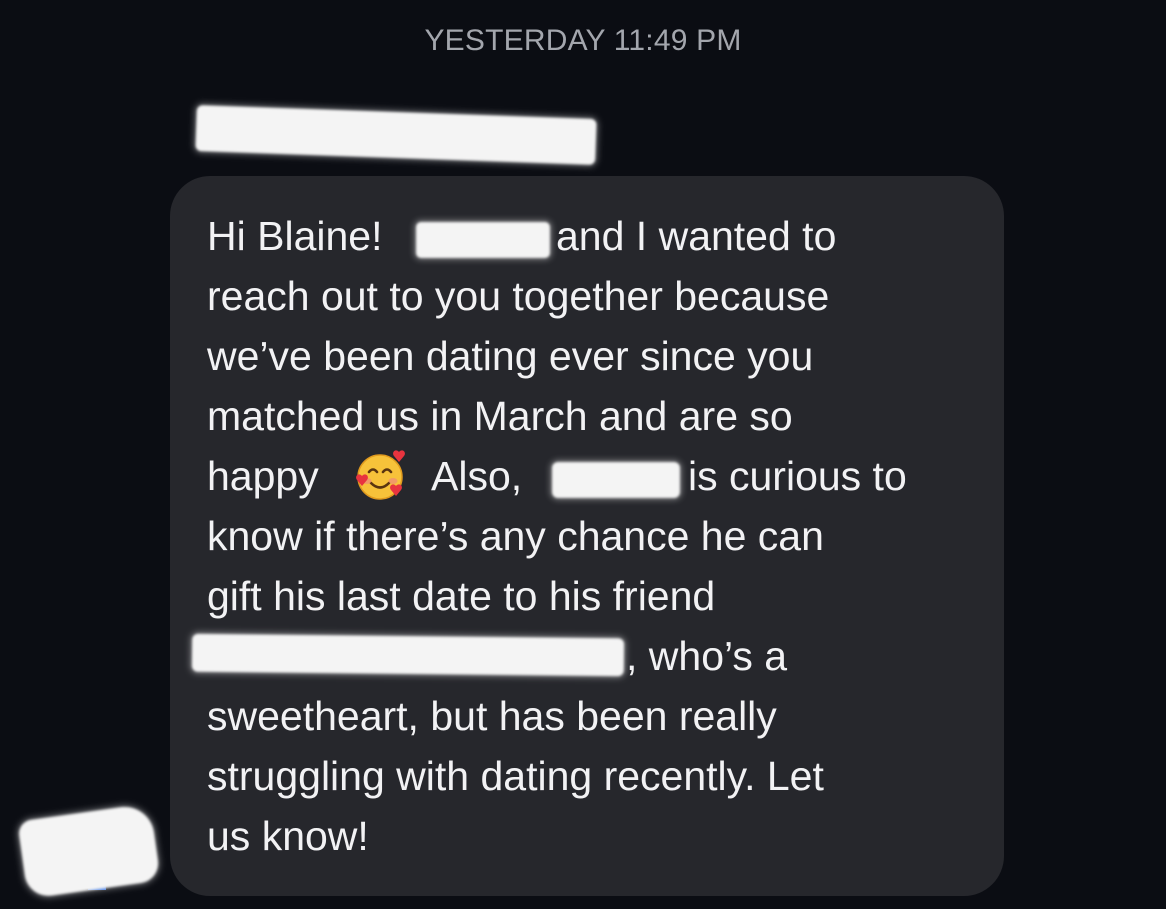 The width and height of the screenshot is (1166, 909). Describe the element at coordinates (300, 236) in the screenshot. I see `message-line-1a: Hi Blaine!` at that location.